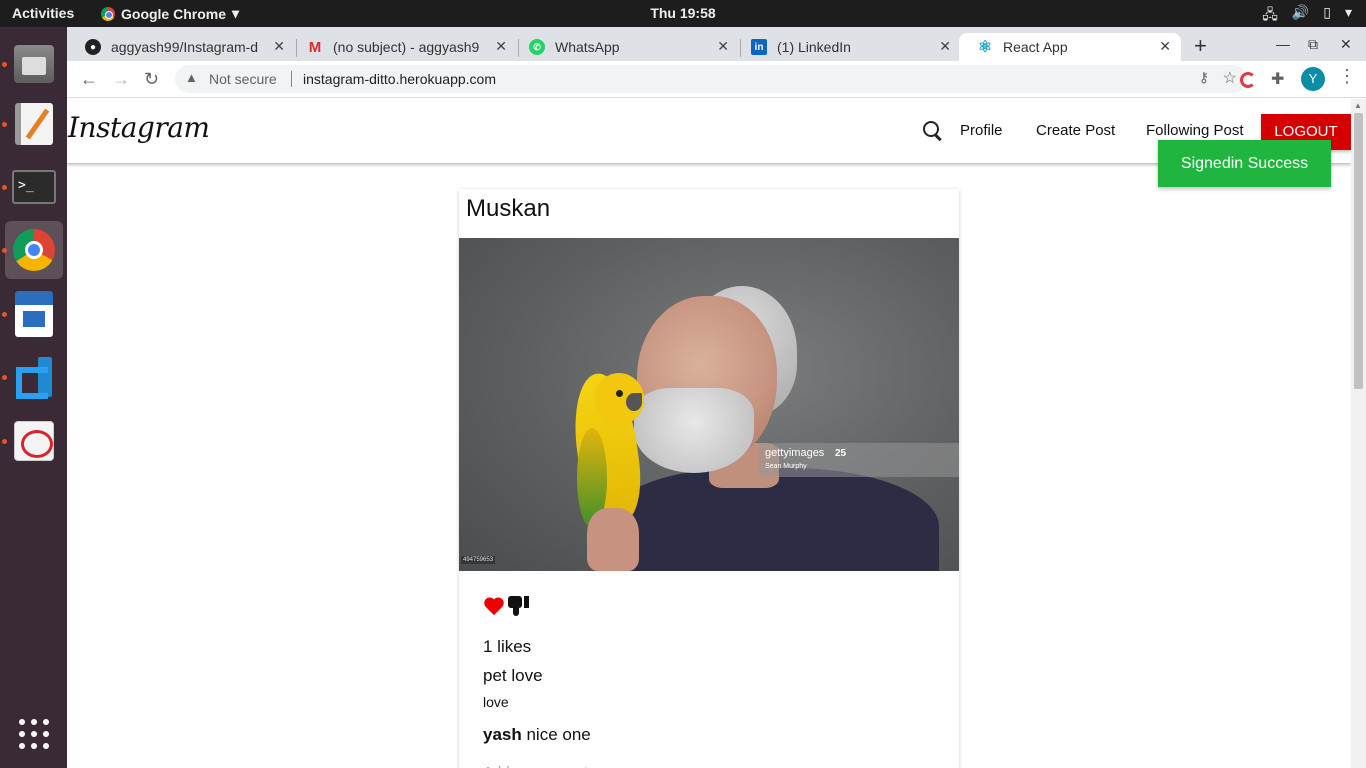  What do you see at coordinates (759, 47) in the screenshot?
I see `linkedin-icon: in` at bounding box center [759, 47].